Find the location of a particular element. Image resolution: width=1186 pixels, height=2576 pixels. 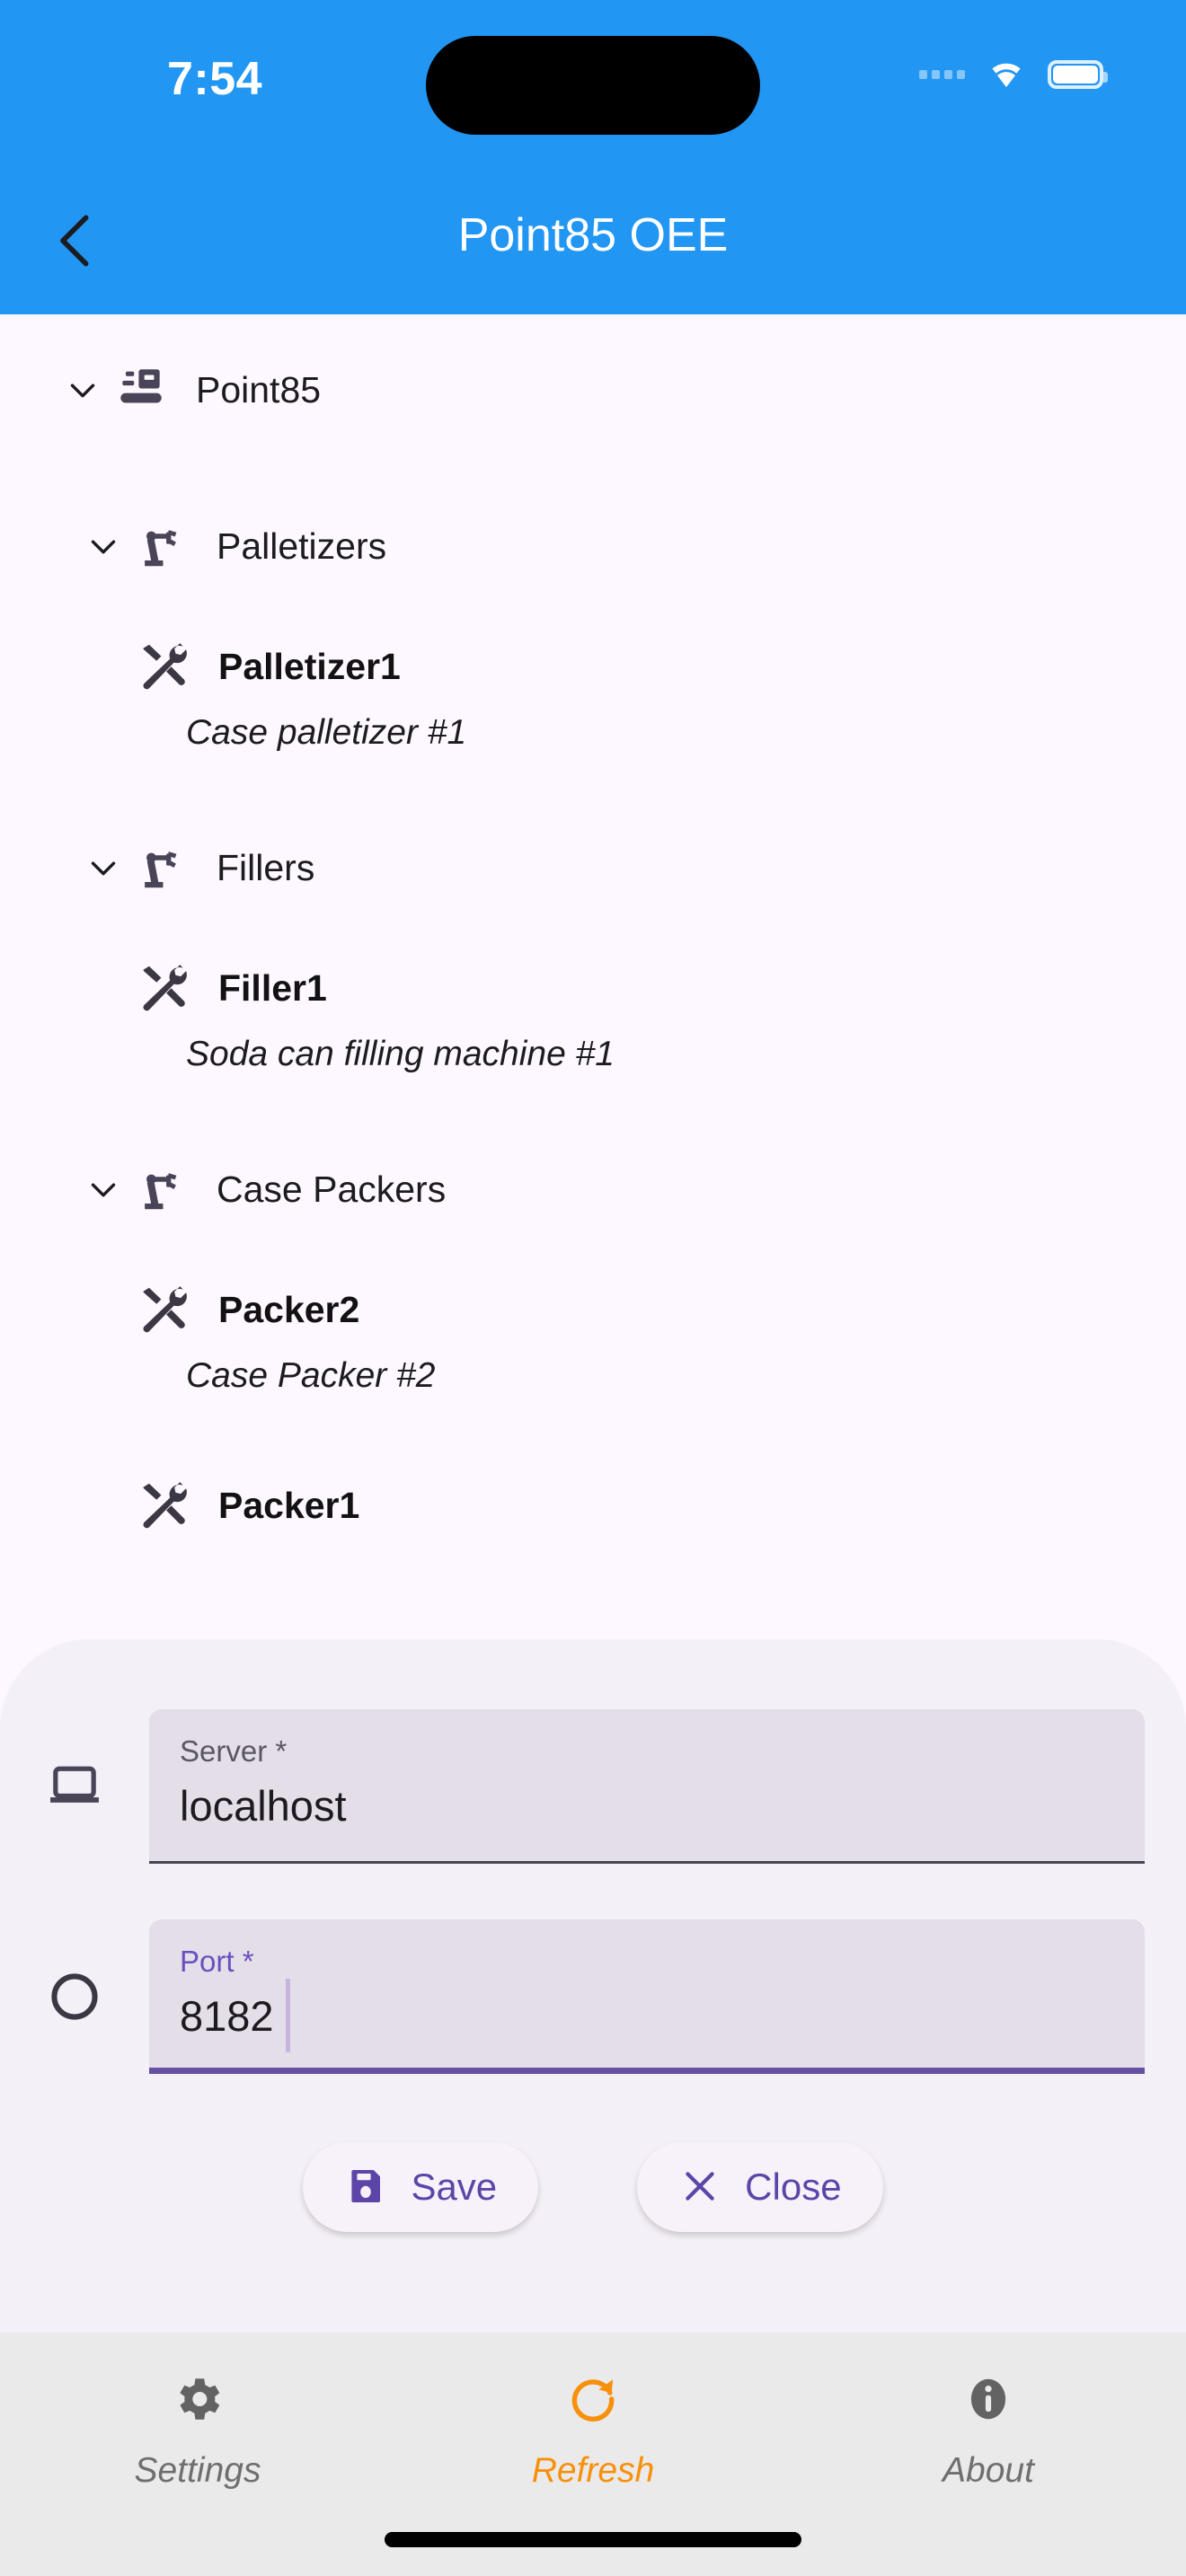

app-bar: Point85 OEE is located at coordinates (593, 242).